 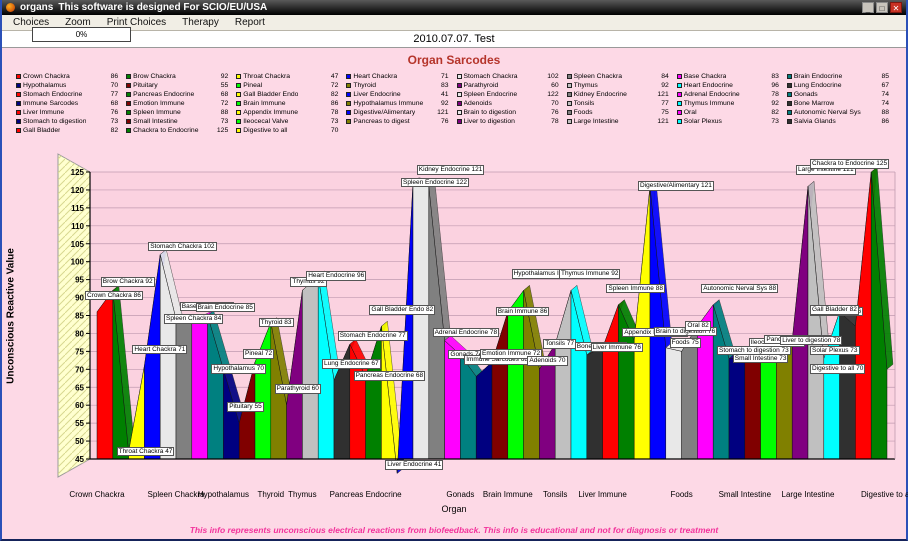 I want to click on legend-label: Thymus, so click(x=585, y=85).